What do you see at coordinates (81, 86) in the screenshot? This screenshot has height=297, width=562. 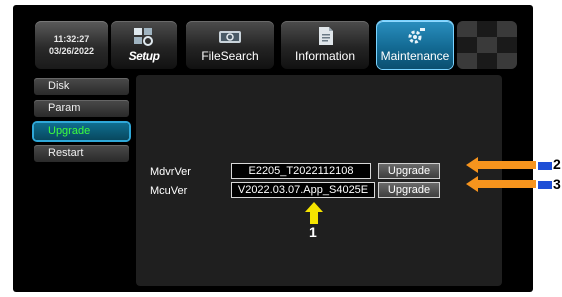 I see `sidebar-item-disk: Disk` at bounding box center [81, 86].